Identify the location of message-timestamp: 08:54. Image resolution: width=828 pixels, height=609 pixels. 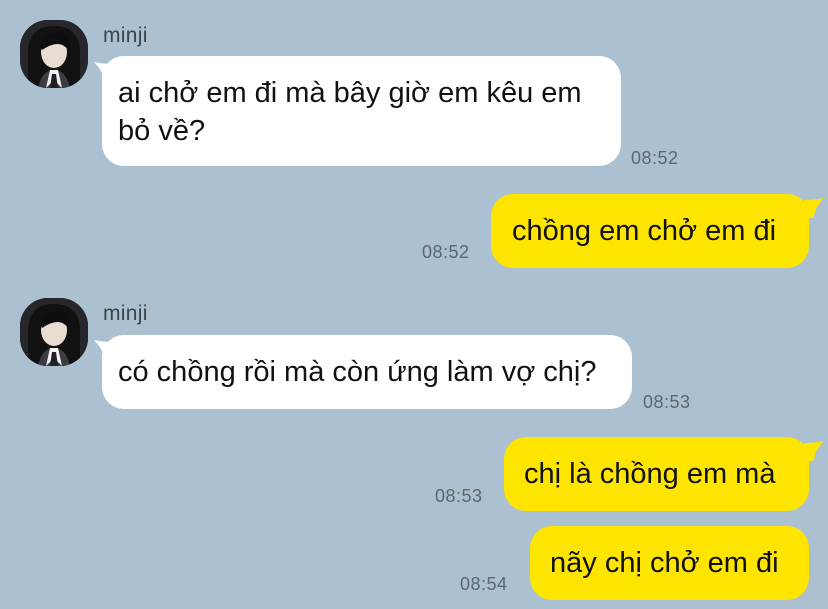
(484, 584).